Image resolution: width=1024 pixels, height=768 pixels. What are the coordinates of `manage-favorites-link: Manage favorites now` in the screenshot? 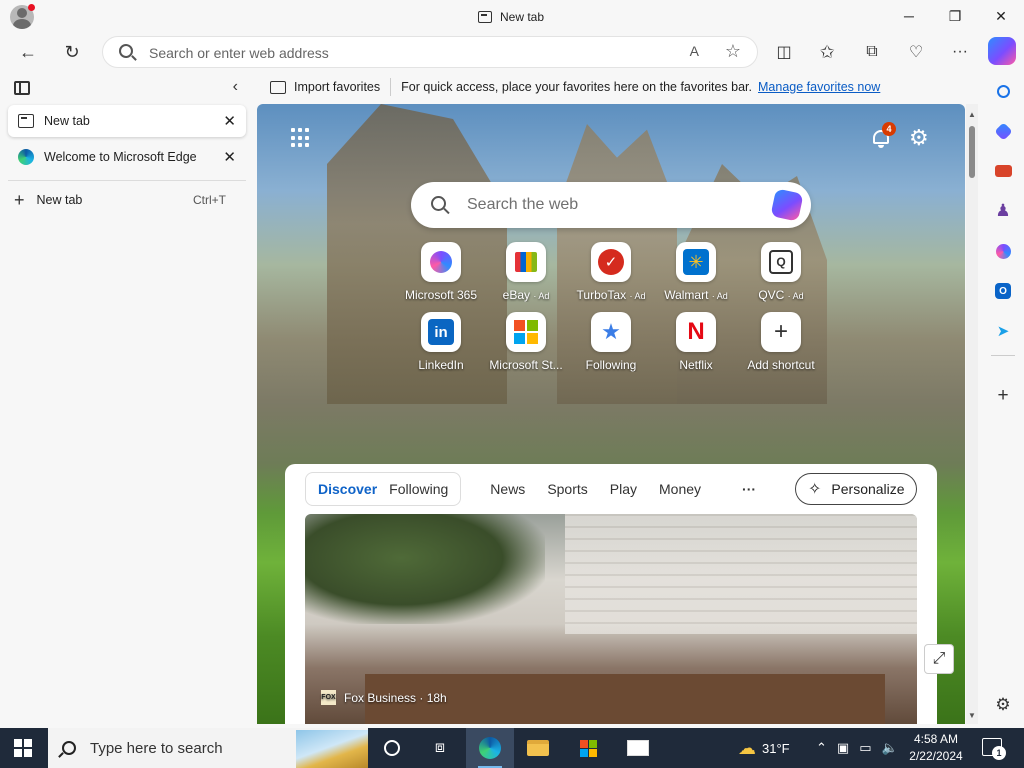 It's located at (819, 87).